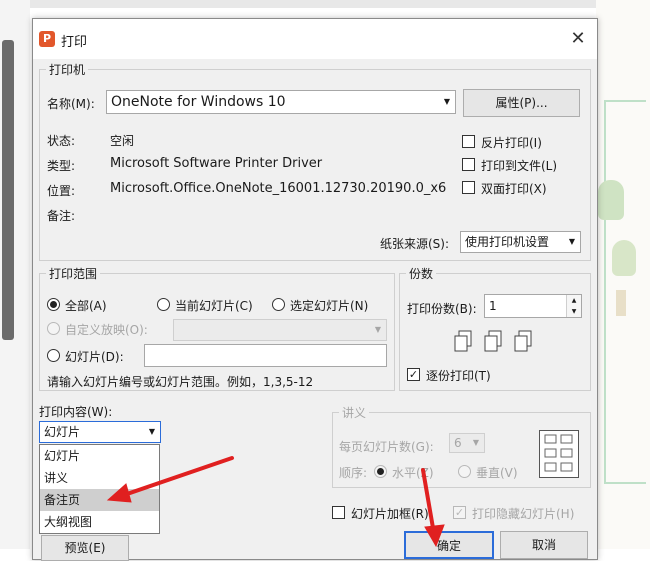 The width and height of the screenshot is (650, 561). What do you see at coordinates (428, 499) in the screenshot?
I see `red-arrow-to-ok-button` at bounding box center [428, 499].